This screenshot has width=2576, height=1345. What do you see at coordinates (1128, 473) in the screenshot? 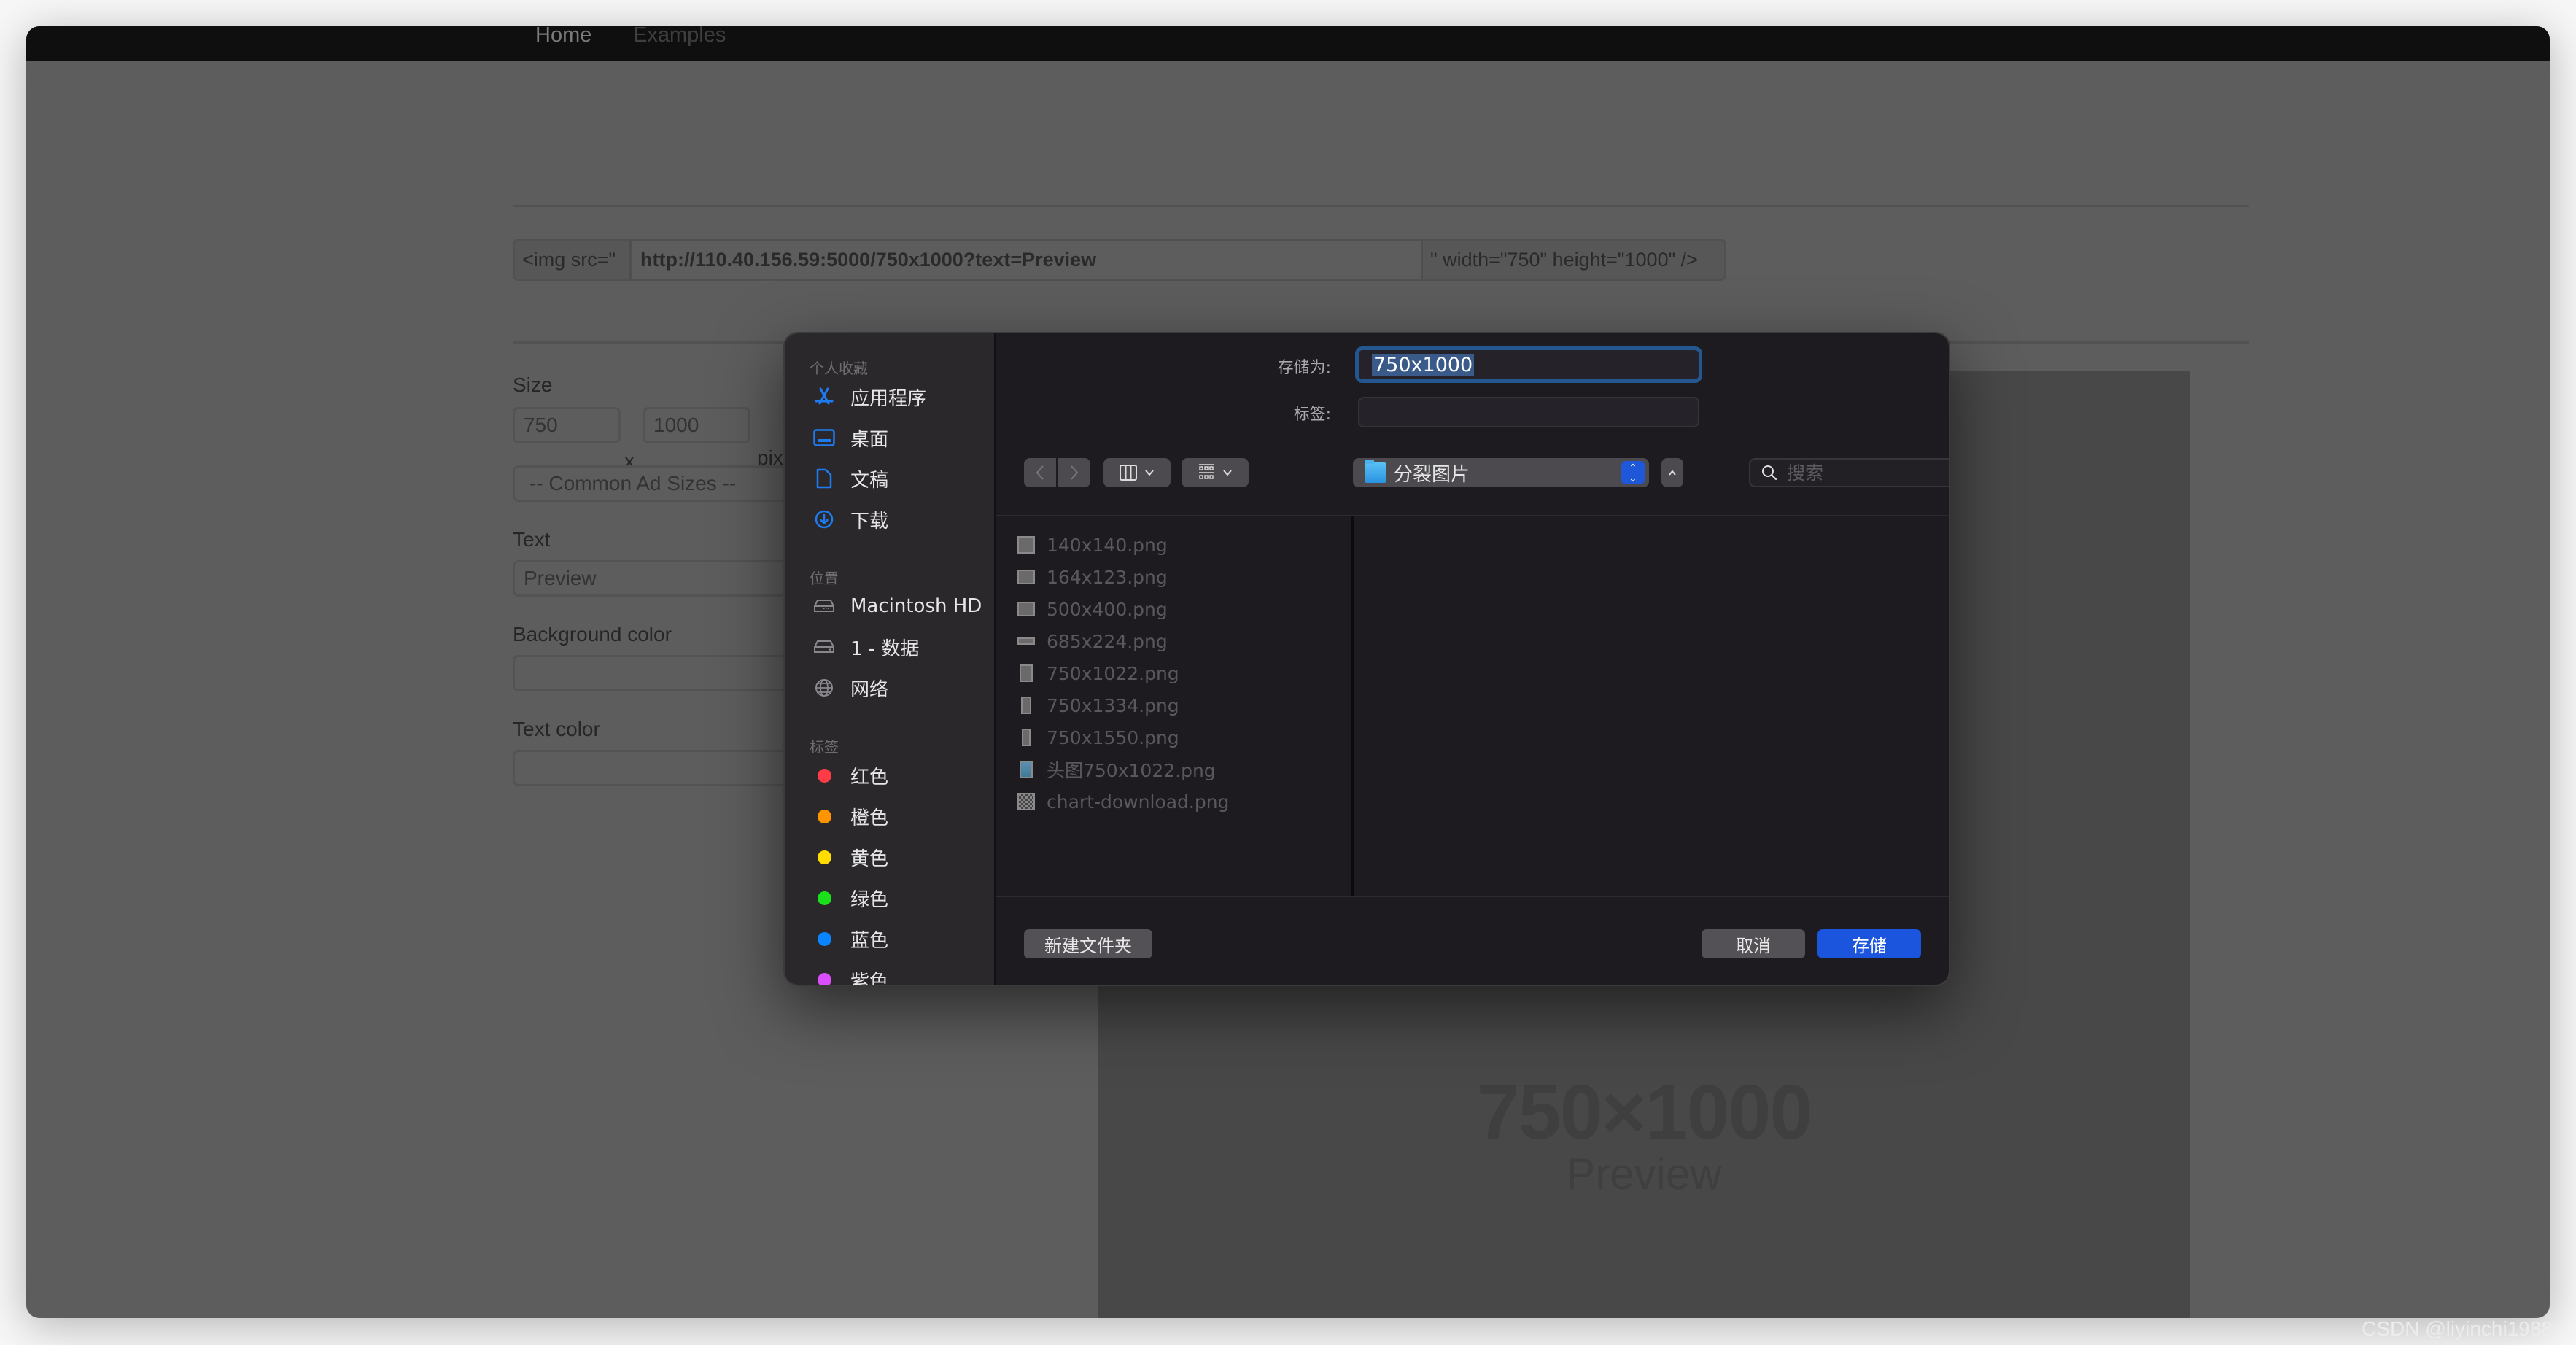
I see `columns-view-icon` at bounding box center [1128, 473].